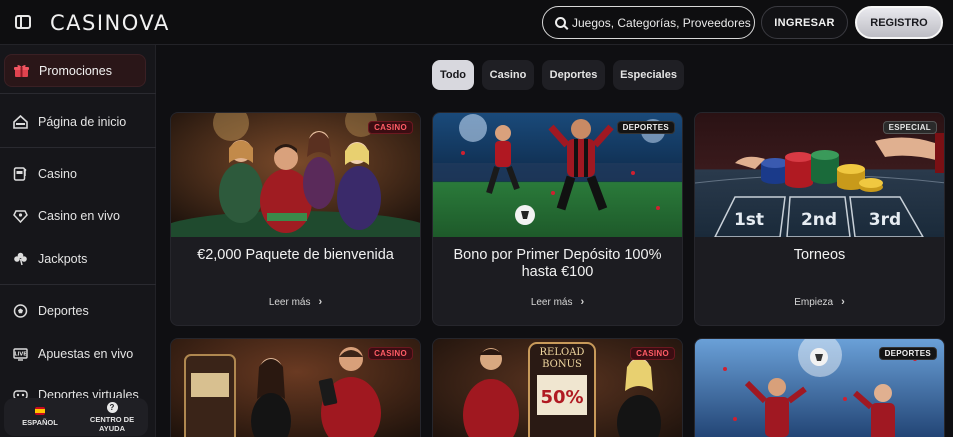 This screenshot has width=953, height=437. What do you see at coordinates (112, 423) in the screenshot?
I see `help-label: CENTRO DE AYUDA` at bounding box center [112, 423].